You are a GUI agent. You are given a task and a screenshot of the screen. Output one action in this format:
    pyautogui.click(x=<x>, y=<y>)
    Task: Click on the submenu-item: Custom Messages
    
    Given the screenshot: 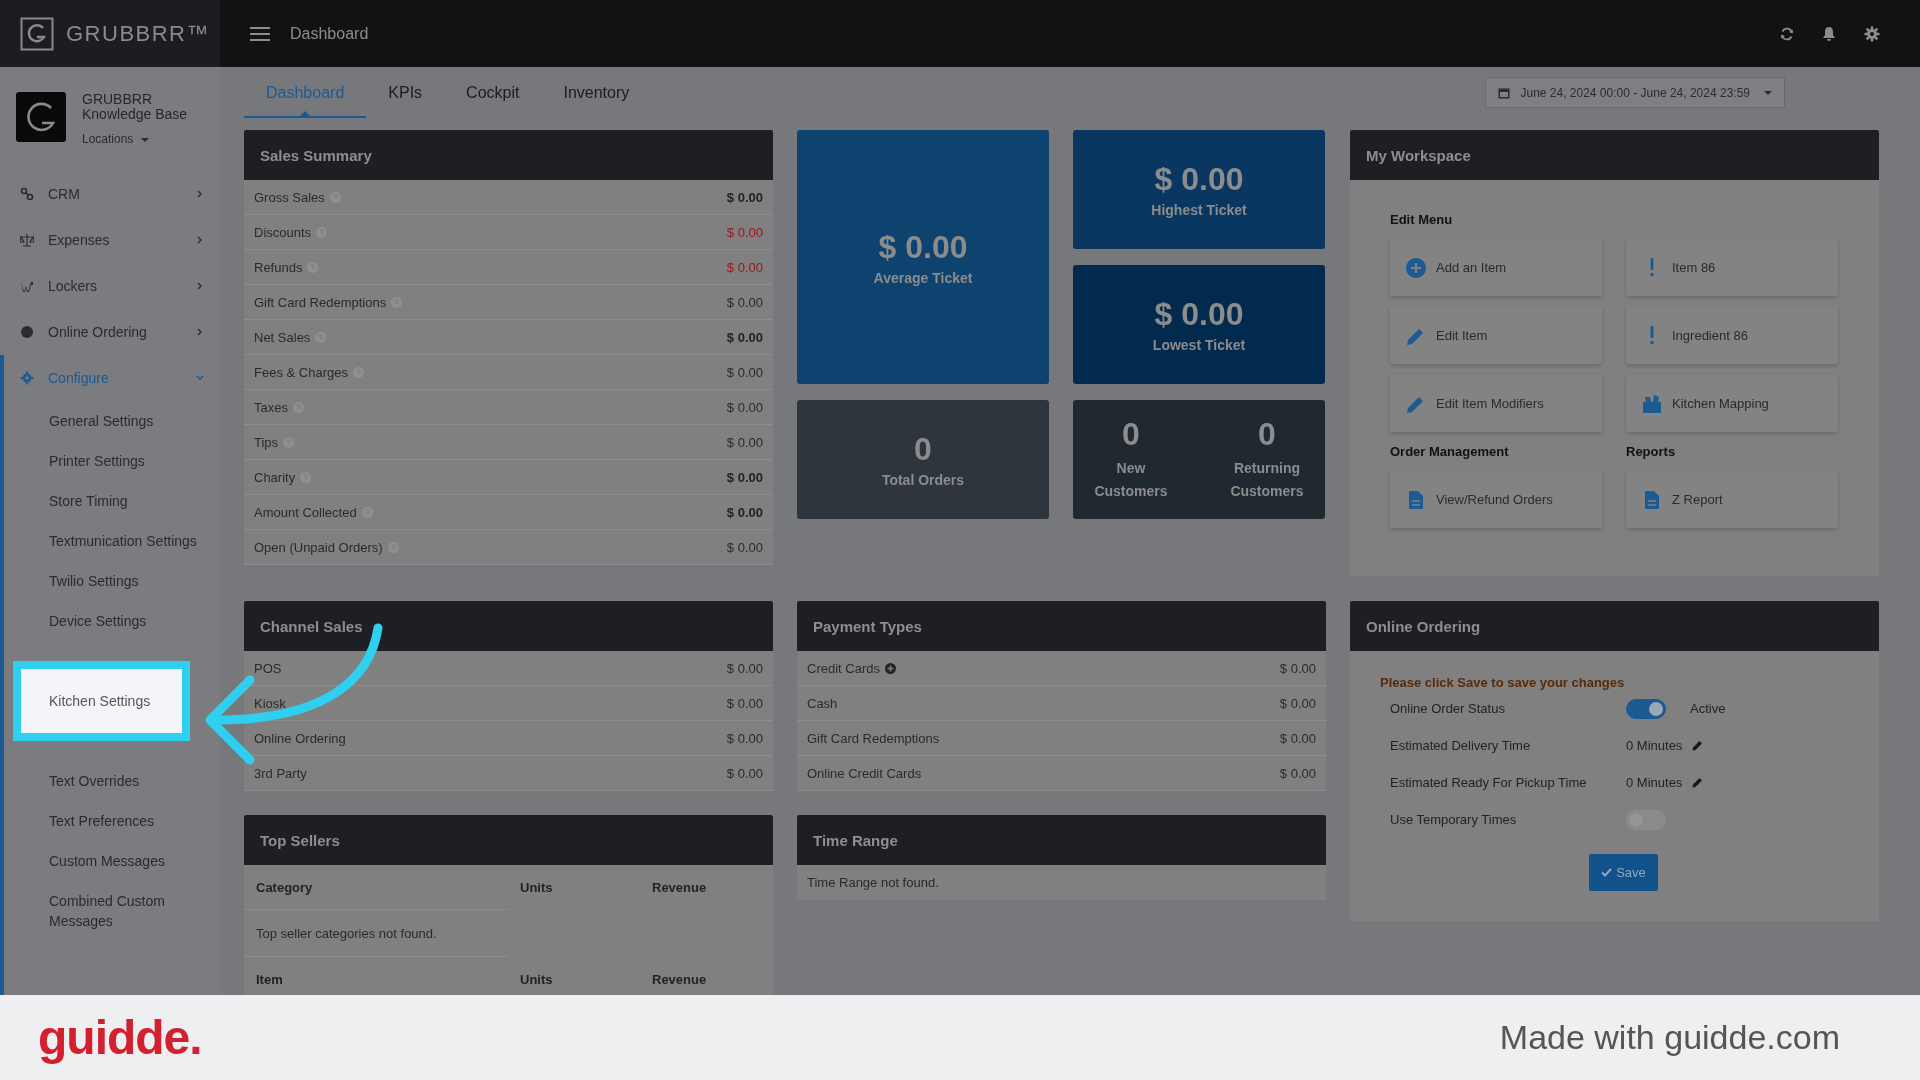 What is the action you would take?
    pyautogui.click(x=112, y=861)
    